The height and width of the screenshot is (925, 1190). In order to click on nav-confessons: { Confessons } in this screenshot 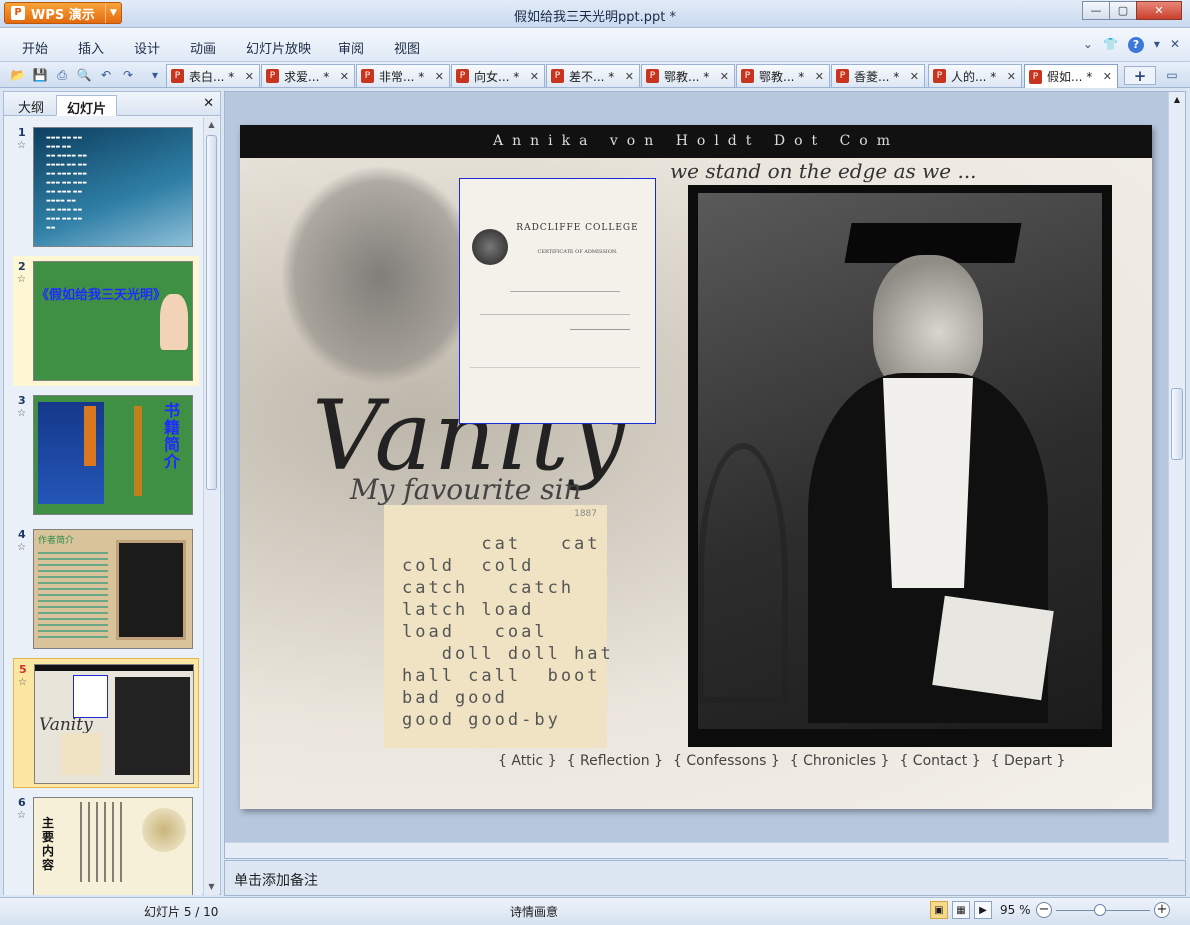, I will do `click(726, 761)`.